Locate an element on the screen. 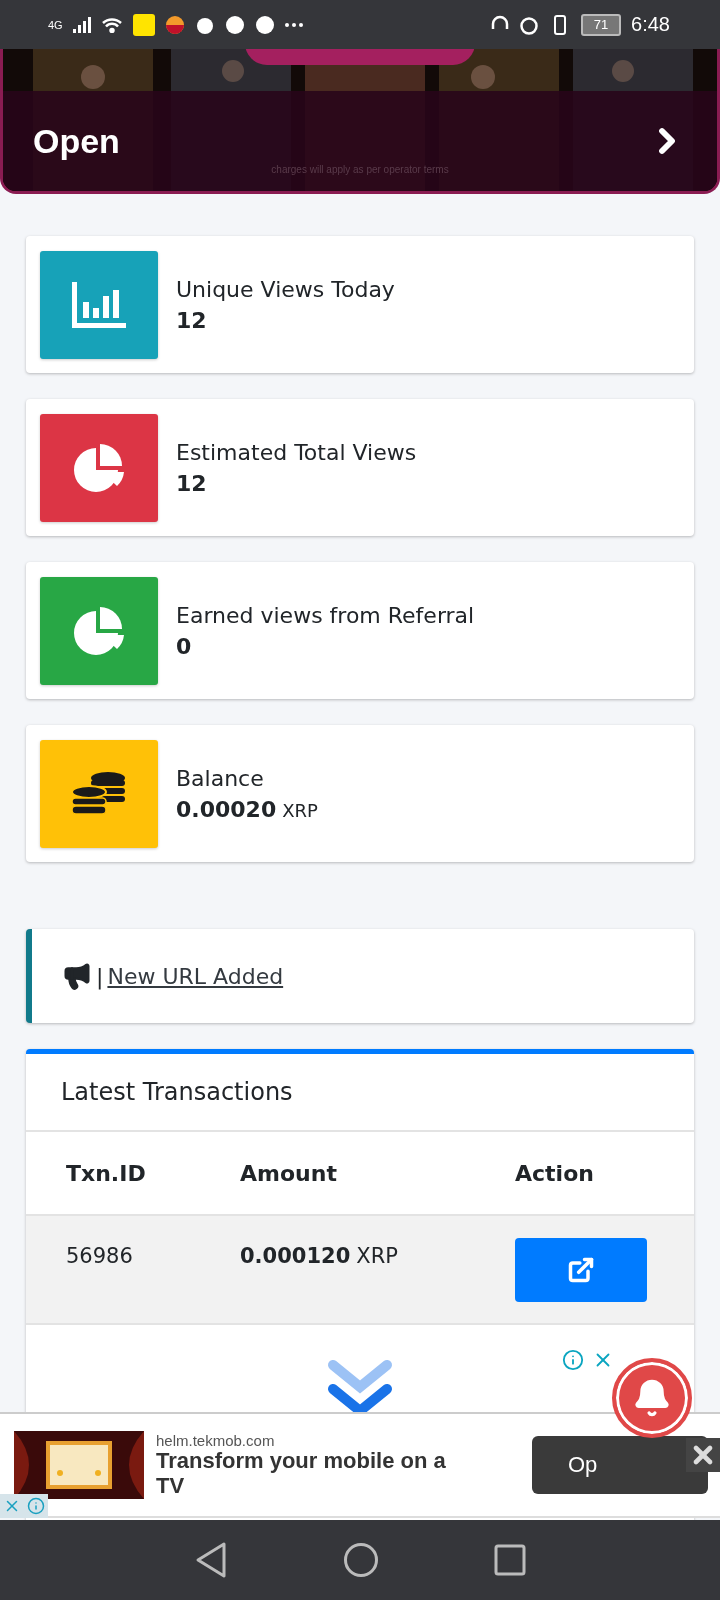 Image resolution: width=720 pixels, height=1600 pixels. table-cell-text: 56986 is located at coordinates (100, 1255).